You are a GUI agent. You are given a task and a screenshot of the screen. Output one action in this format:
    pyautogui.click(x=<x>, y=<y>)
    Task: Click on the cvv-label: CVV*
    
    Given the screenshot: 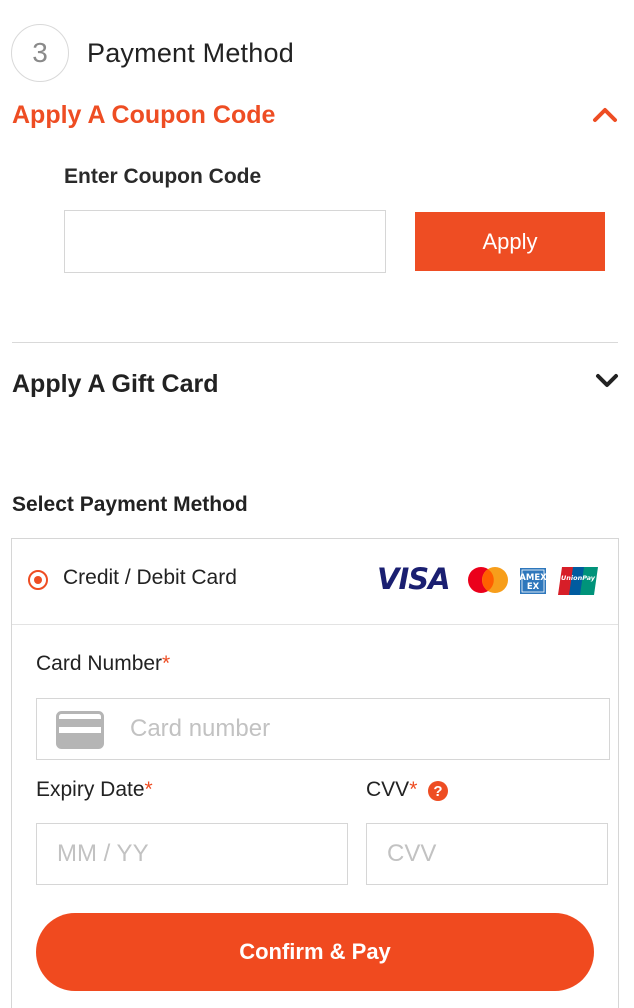 What is the action you would take?
    pyautogui.click(x=391, y=790)
    